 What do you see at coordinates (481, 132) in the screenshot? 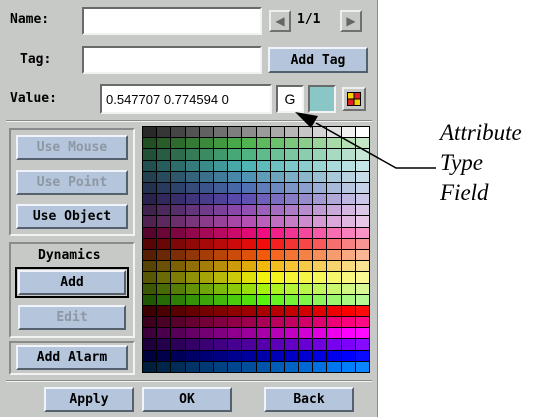
I see `annotation-line-1: Attribute` at bounding box center [481, 132].